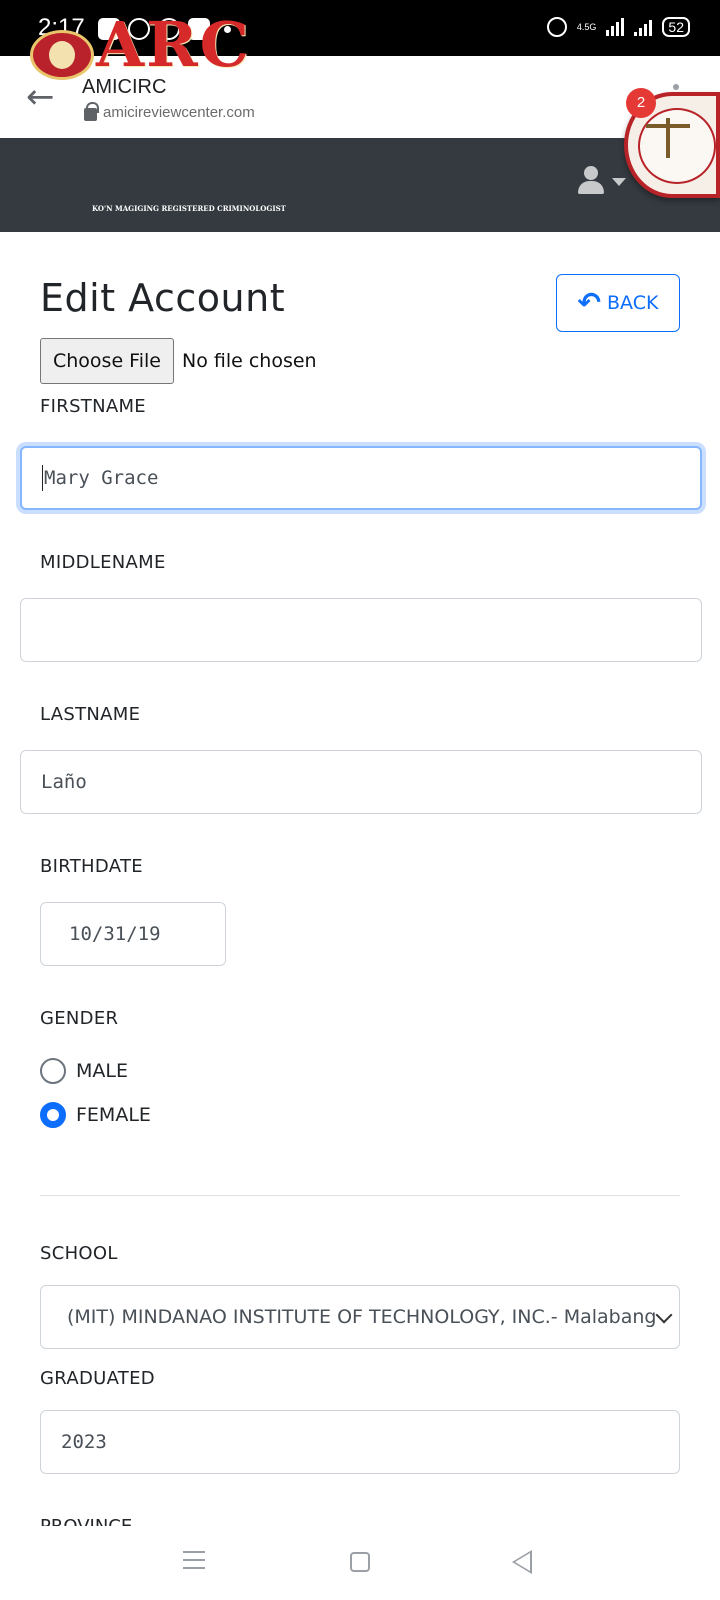  I want to click on url-text: amicireviewcenter.com, so click(179, 112).